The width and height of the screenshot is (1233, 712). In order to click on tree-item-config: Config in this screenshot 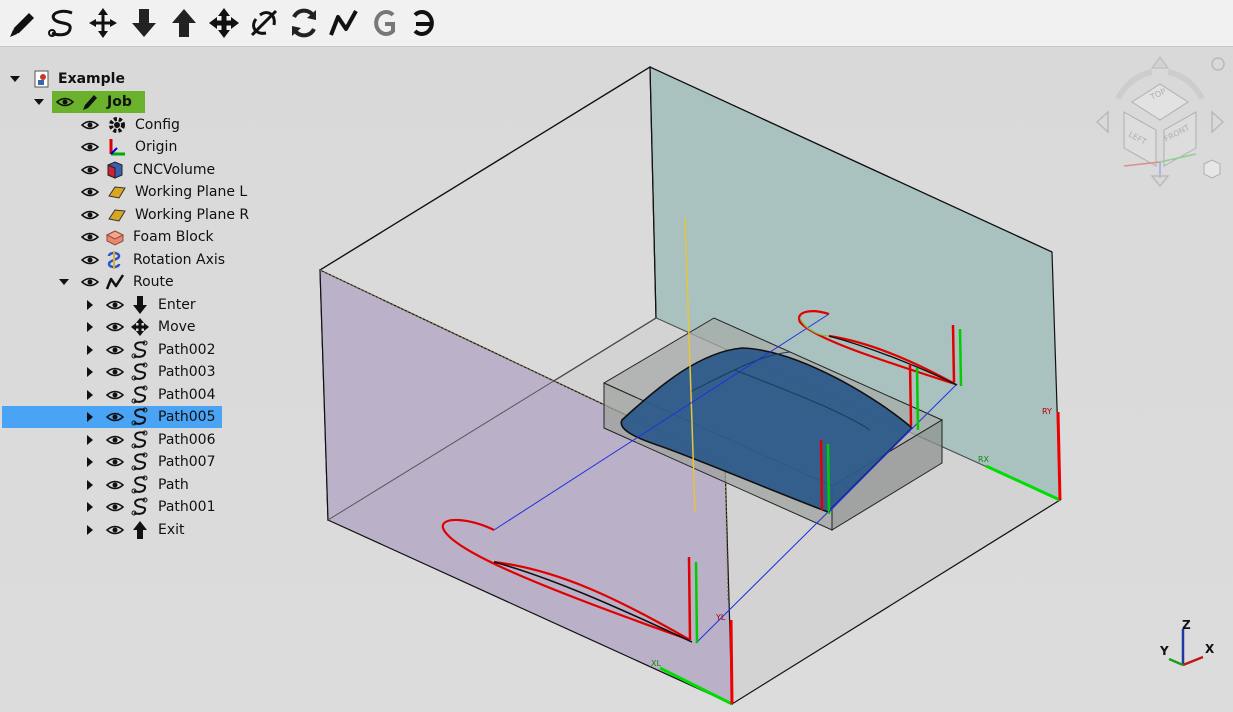, I will do `click(150, 125)`.